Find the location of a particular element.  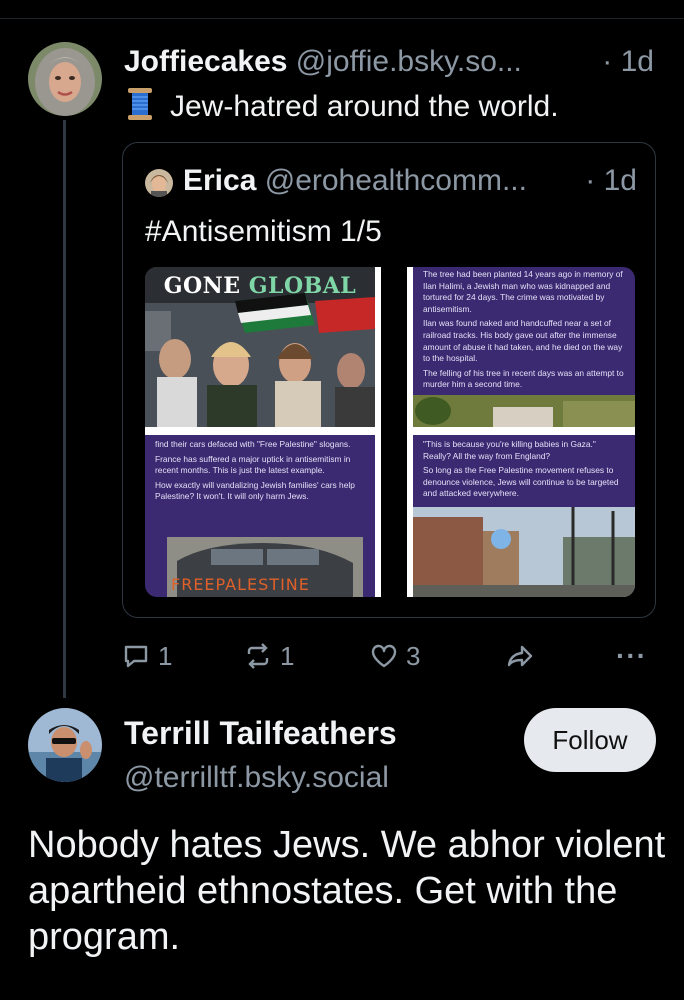

post-actions: 1 1 3 ··· is located at coordinates (390, 656).